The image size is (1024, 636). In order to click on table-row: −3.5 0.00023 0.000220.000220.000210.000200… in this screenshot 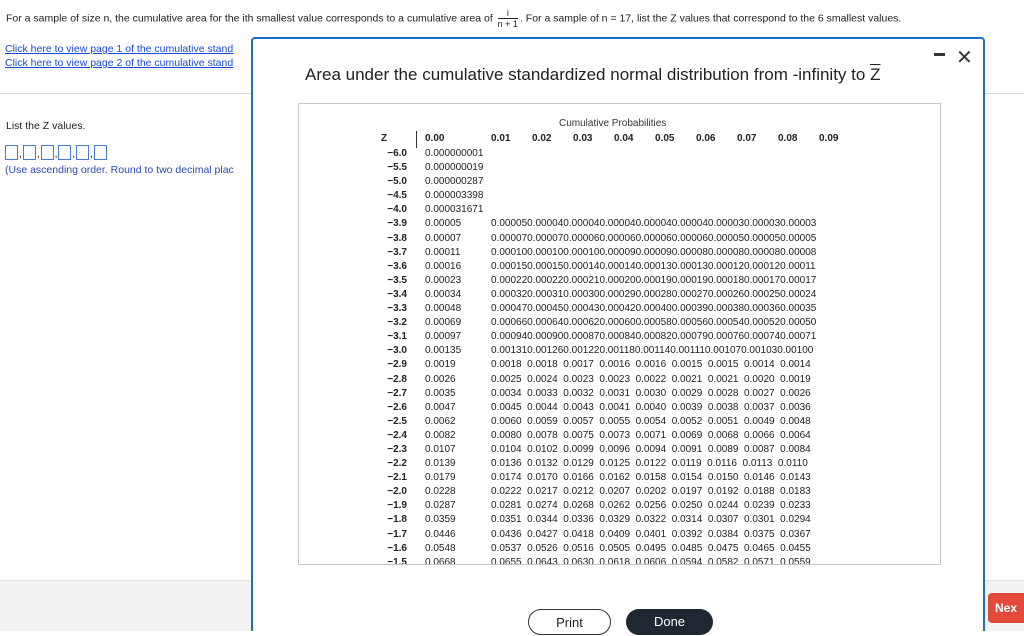, I will do `click(619, 281)`.